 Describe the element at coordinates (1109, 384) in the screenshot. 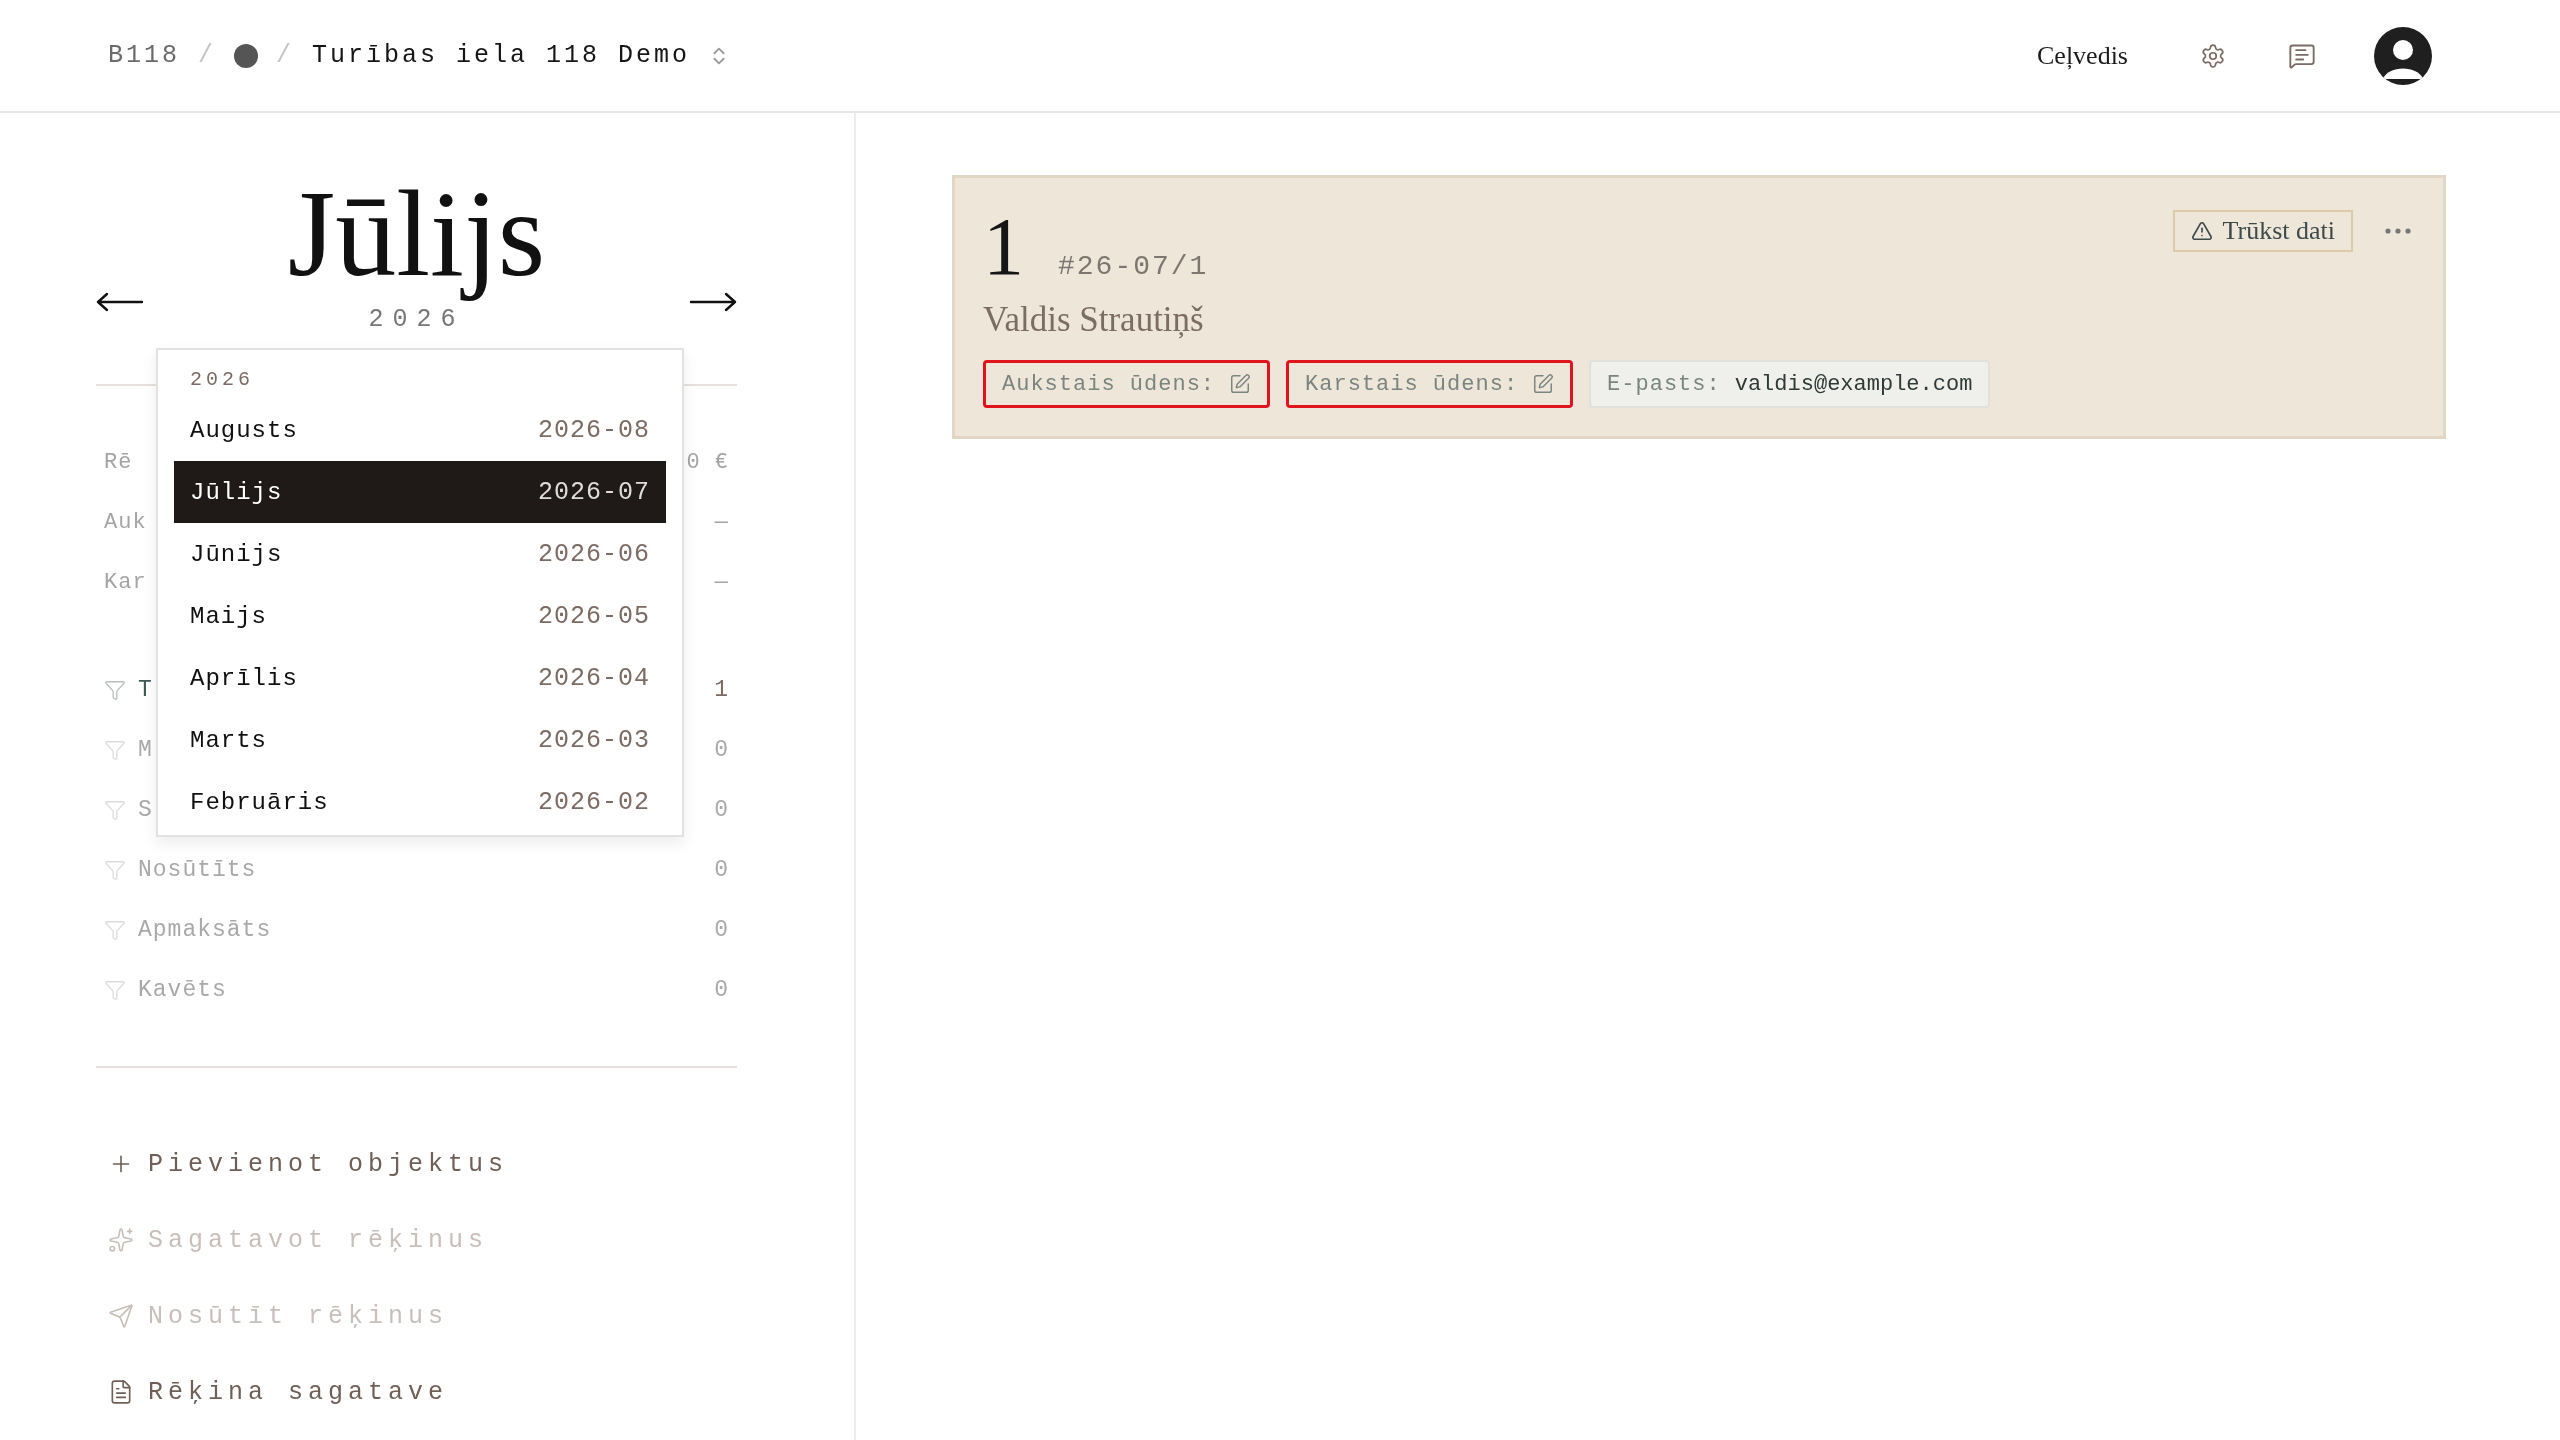

I see `field-label: Aukstais ūdens:` at that location.